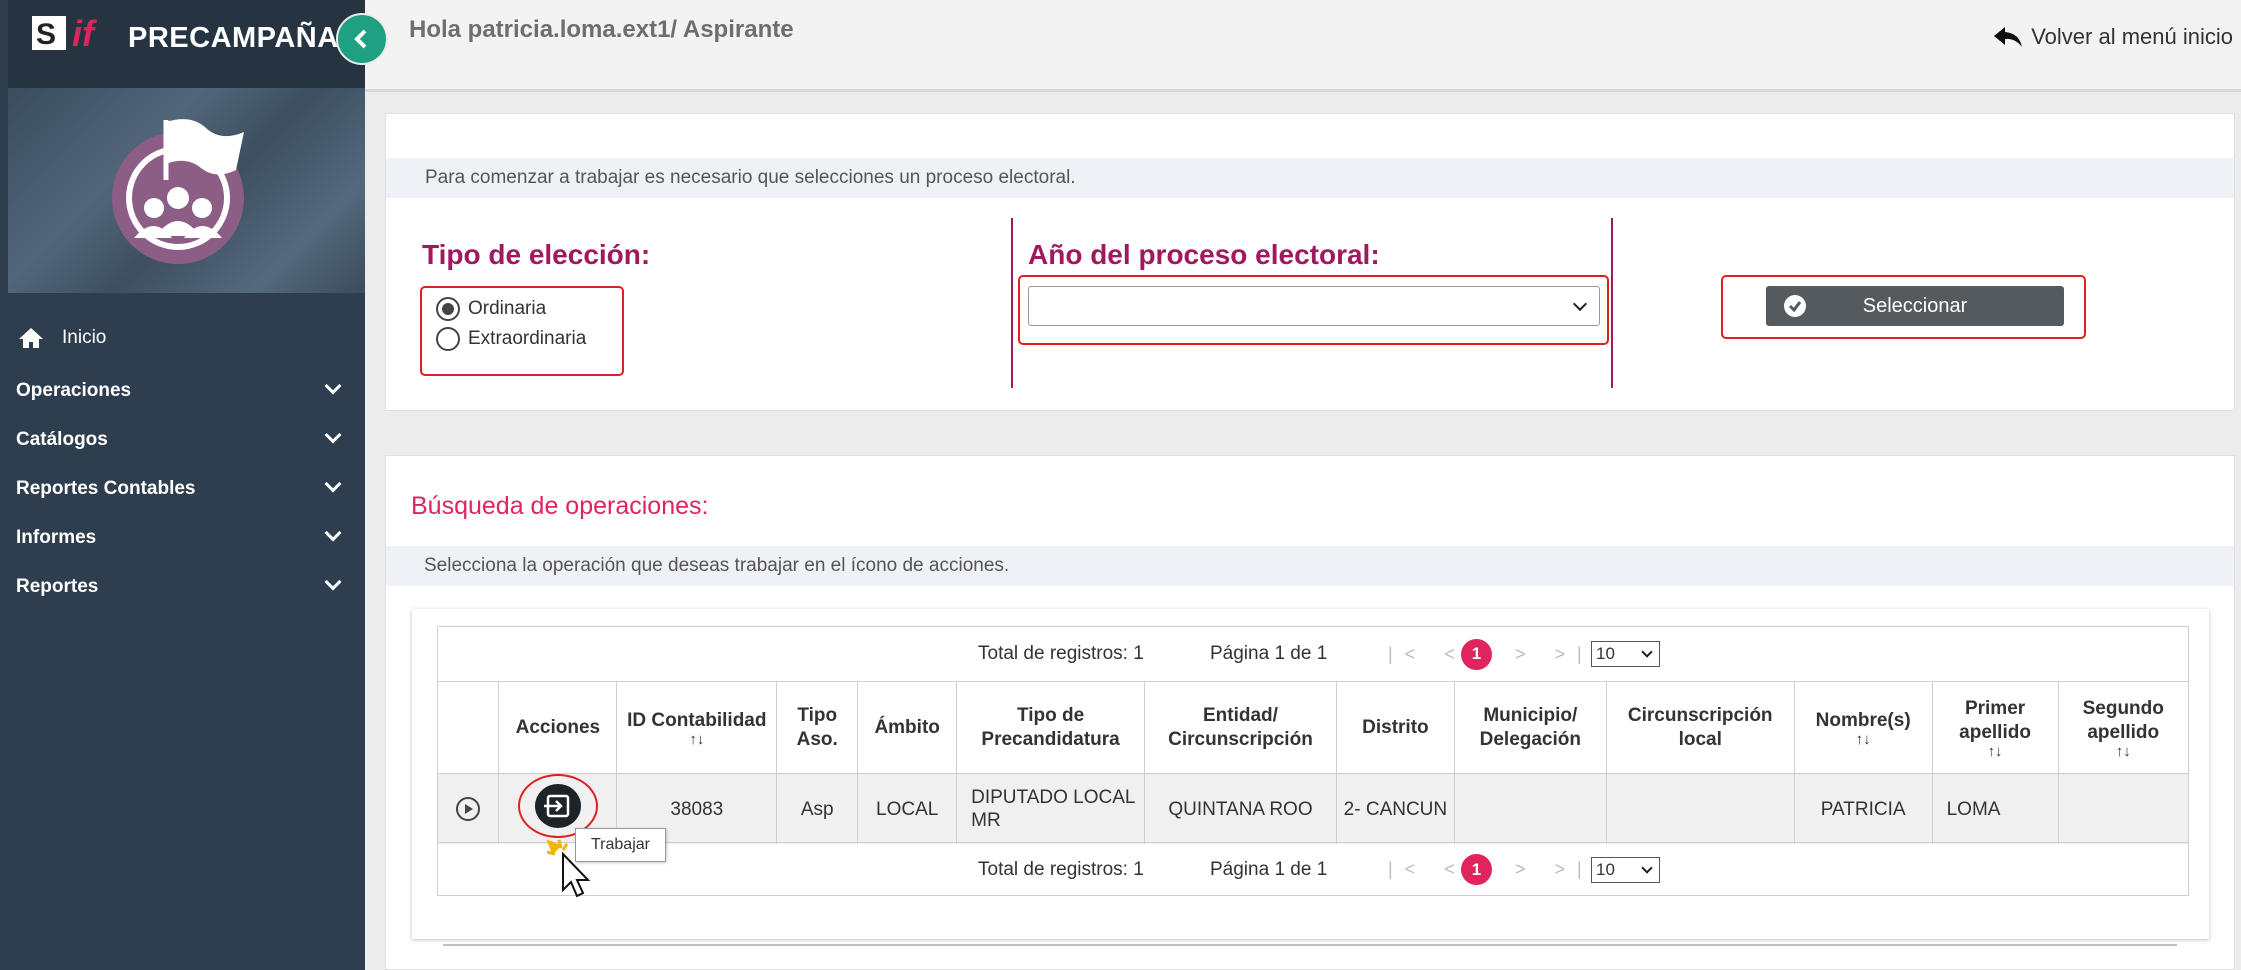  What do you see at coordinates (448, 309) in the screenshot?
I see `radio-button-checked` at bounding box center [448, 309].